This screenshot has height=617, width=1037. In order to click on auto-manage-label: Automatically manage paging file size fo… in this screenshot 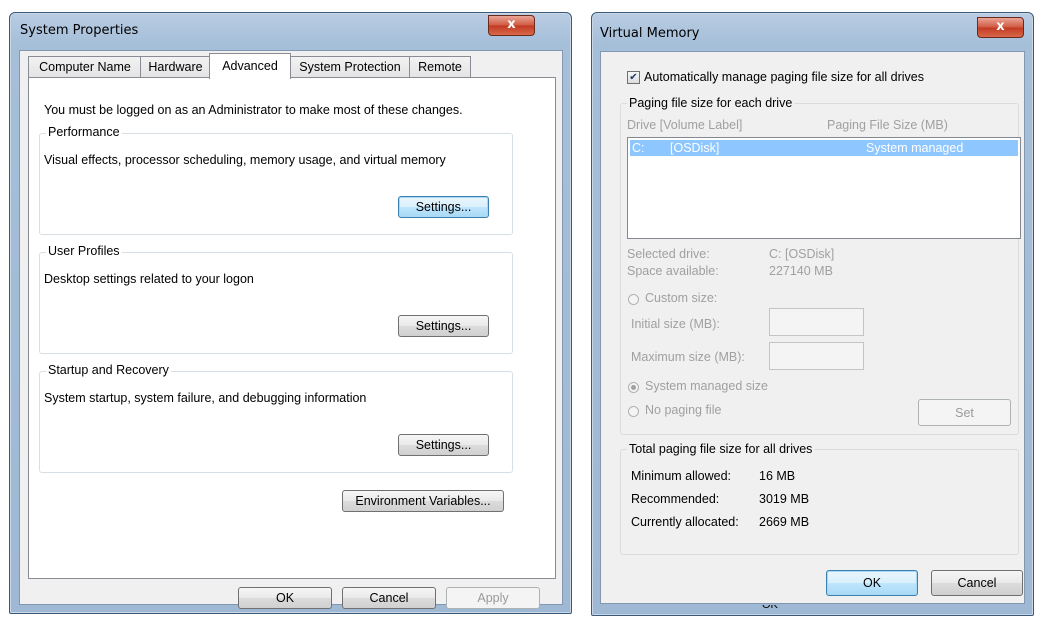, I will do `click(784, 77)`.